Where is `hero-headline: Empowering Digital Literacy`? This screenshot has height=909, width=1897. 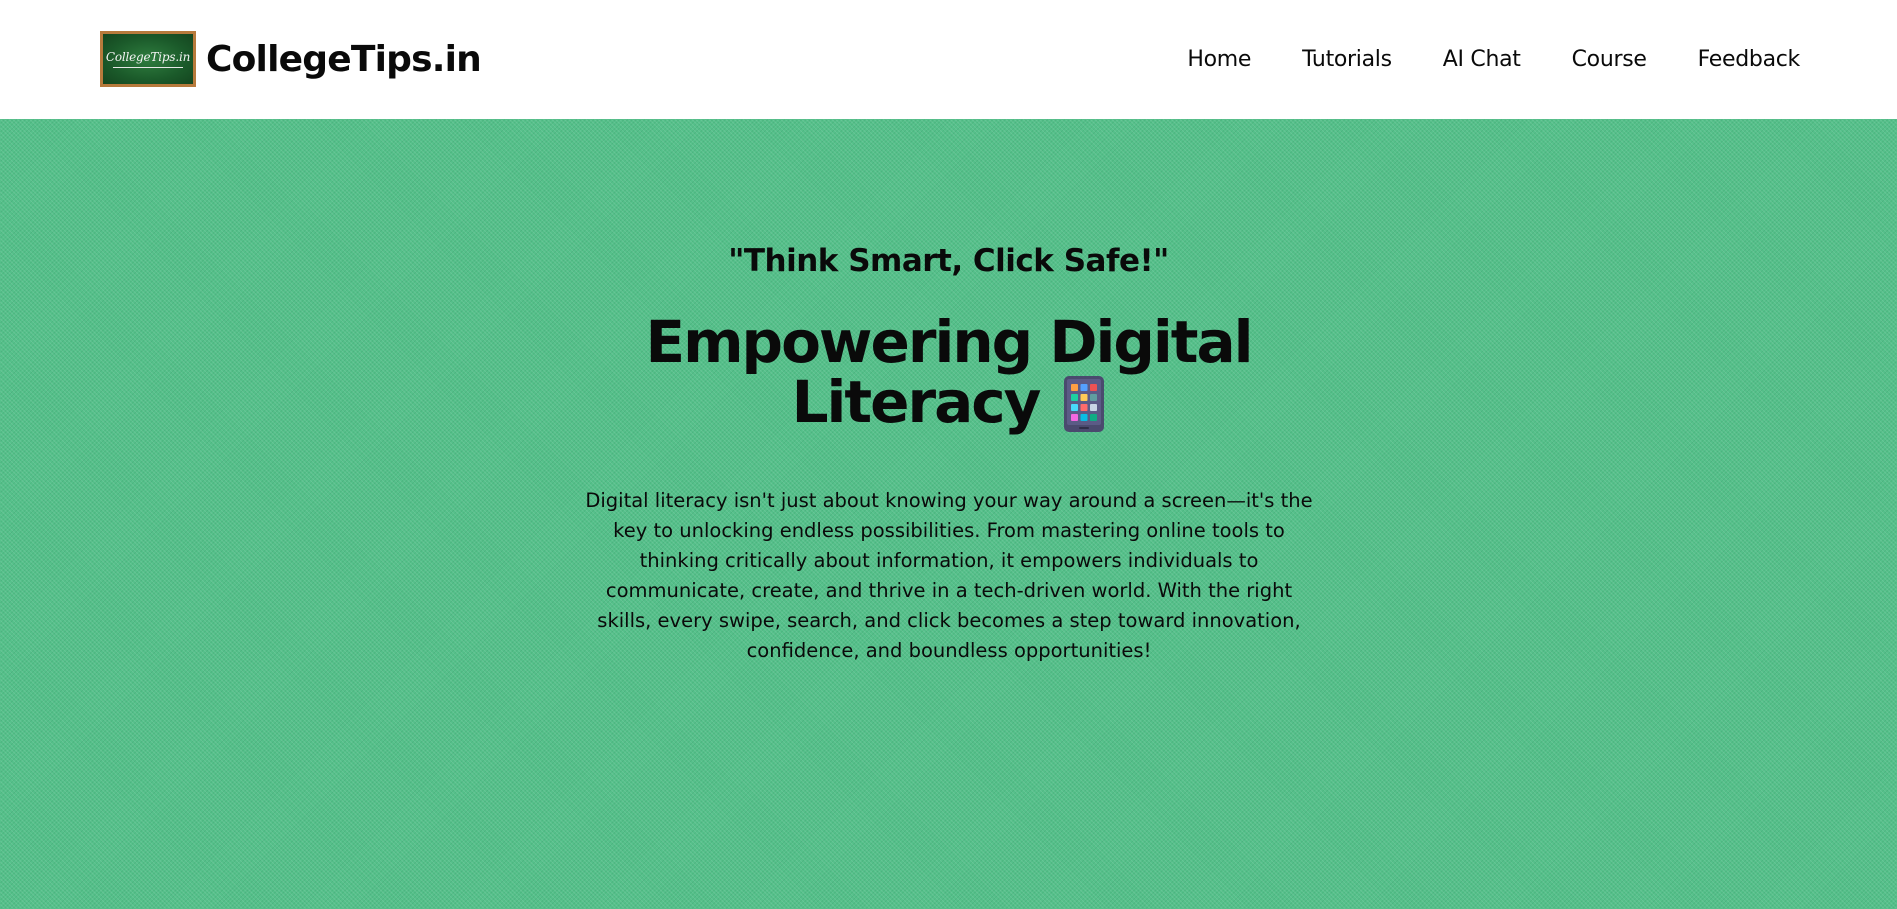 hero-headline: Empowering Digital Literacy is located at coordinates (948, 372).